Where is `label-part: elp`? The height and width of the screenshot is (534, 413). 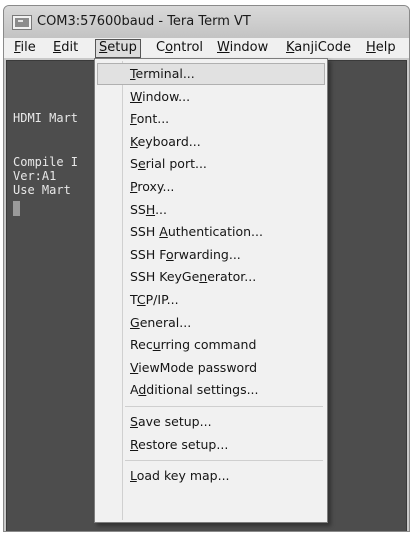
label-part: elp is located at coordinates (385, 47).